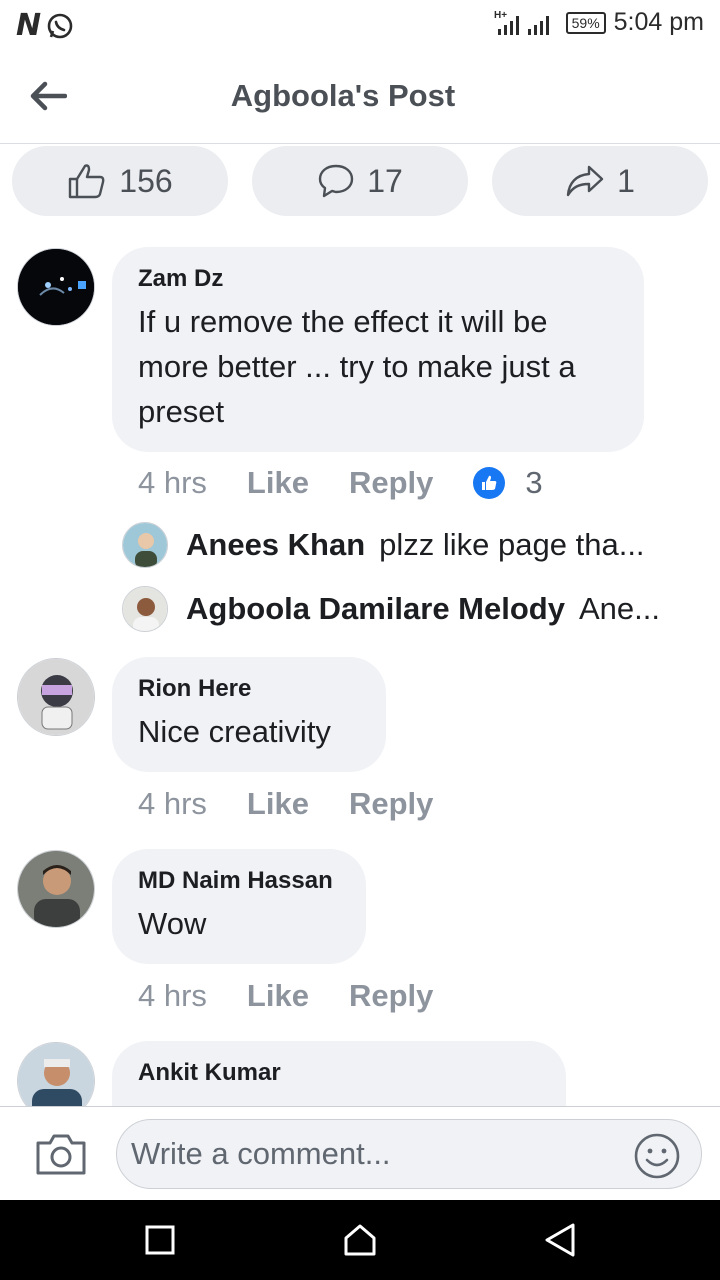 This screenshot has width=720, height=1280. I want to click on like-reaction-icon, so click(489, 483).